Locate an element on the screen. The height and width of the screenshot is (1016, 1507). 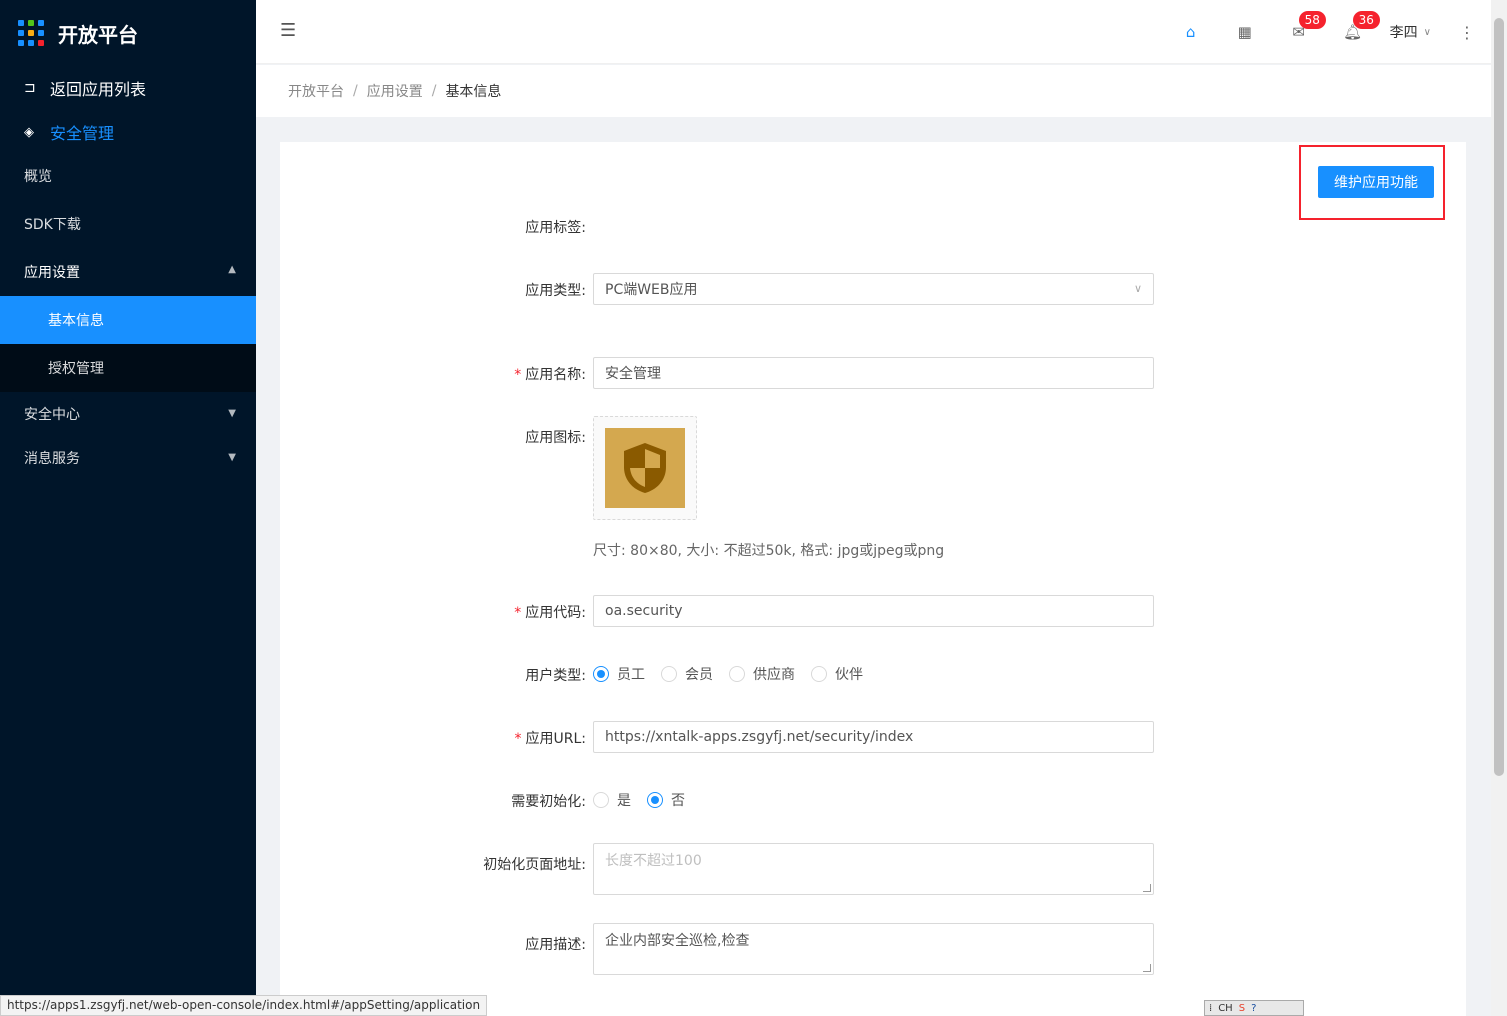
breadcrumb-item: 开放平台 is located at coordinates (316, 91).